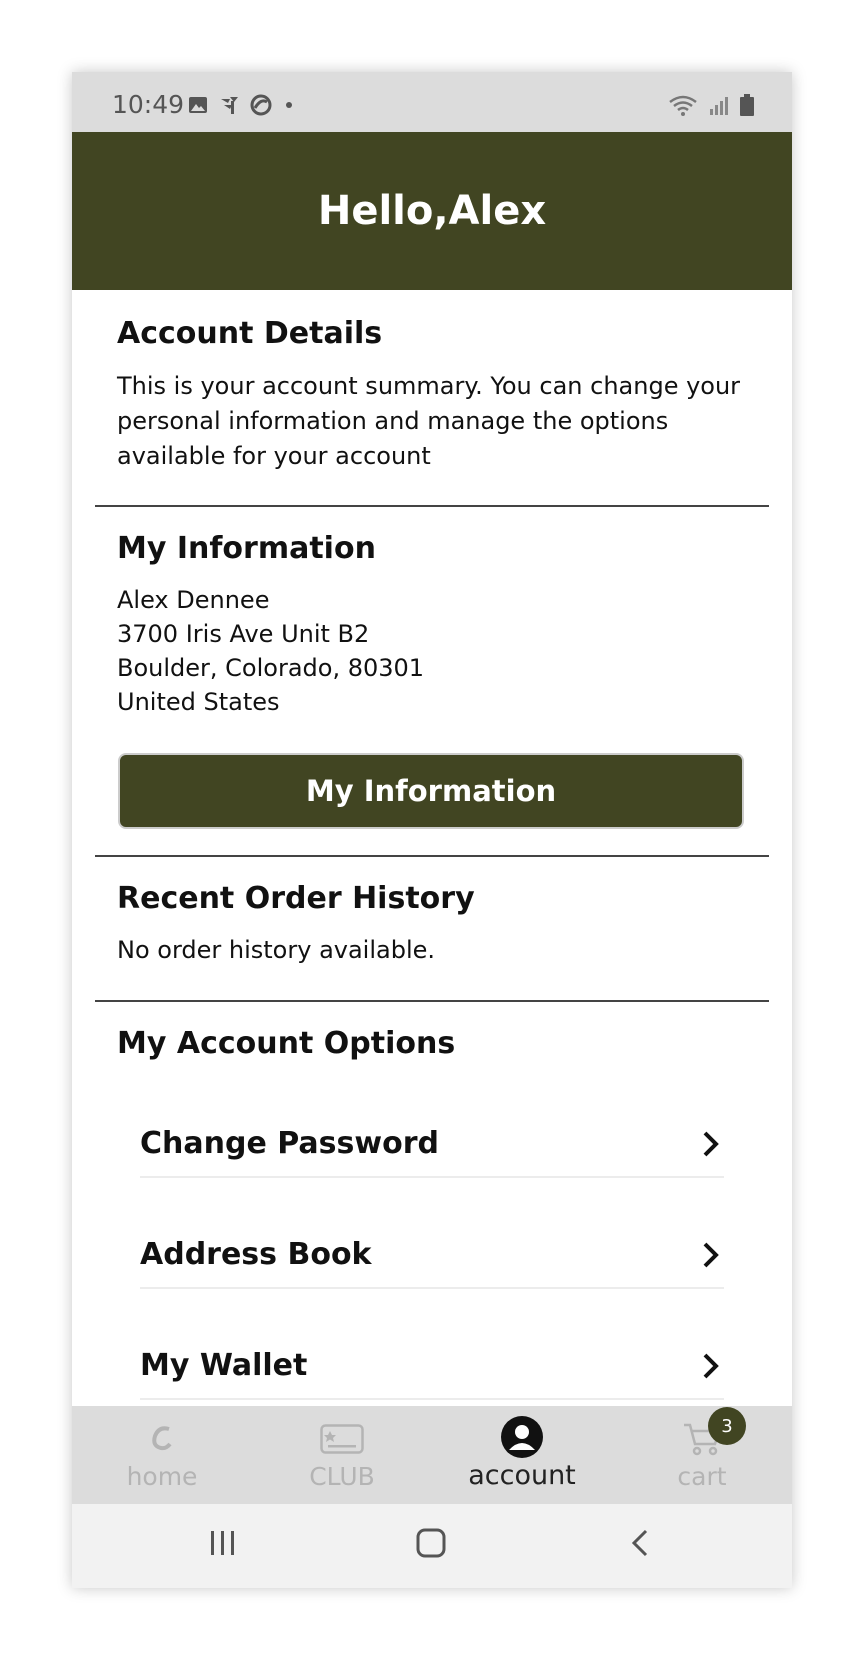 Image resolution: width=864 pixels, height=1664 pixels. Describe the element at coordinates (432, 1369) in the screenshot. I see `option-my-wallet: My Wallet` at that location.